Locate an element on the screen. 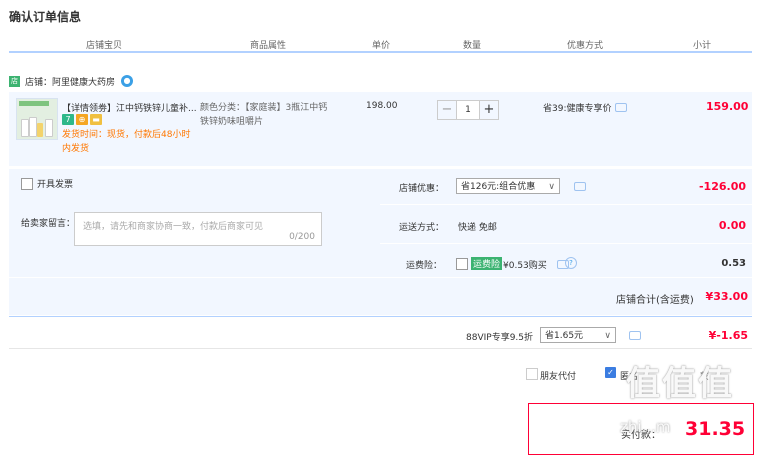 Image resolution: width=772 pixels, height=455 pixels. anonymous-checkbox: ✓ is located at coordinates (610, 372).